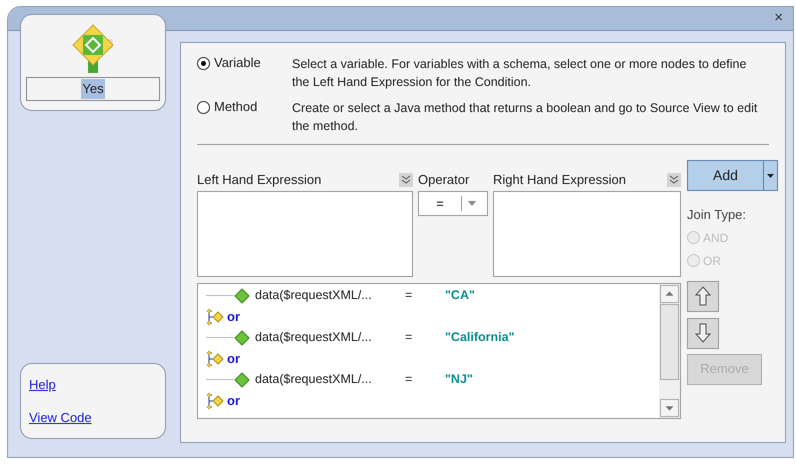 This screenshot has width=796, height=468. Describe the element at coordinates (428, 295) in the screenshot. I see `condition-row: data($requestXML/... = "CA"` at that location.